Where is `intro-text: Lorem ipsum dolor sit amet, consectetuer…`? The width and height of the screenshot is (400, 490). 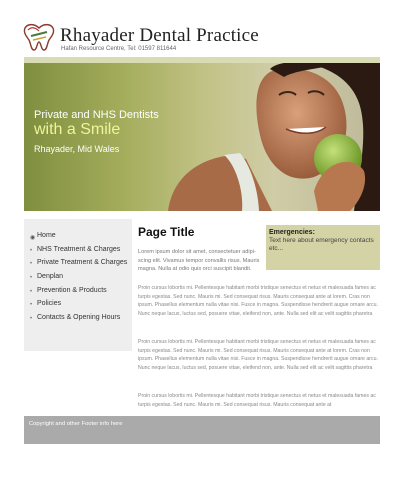 intro-text: Lorem ipsum dolor sit amet, consectetuer… is located at coordinates (199, 261).